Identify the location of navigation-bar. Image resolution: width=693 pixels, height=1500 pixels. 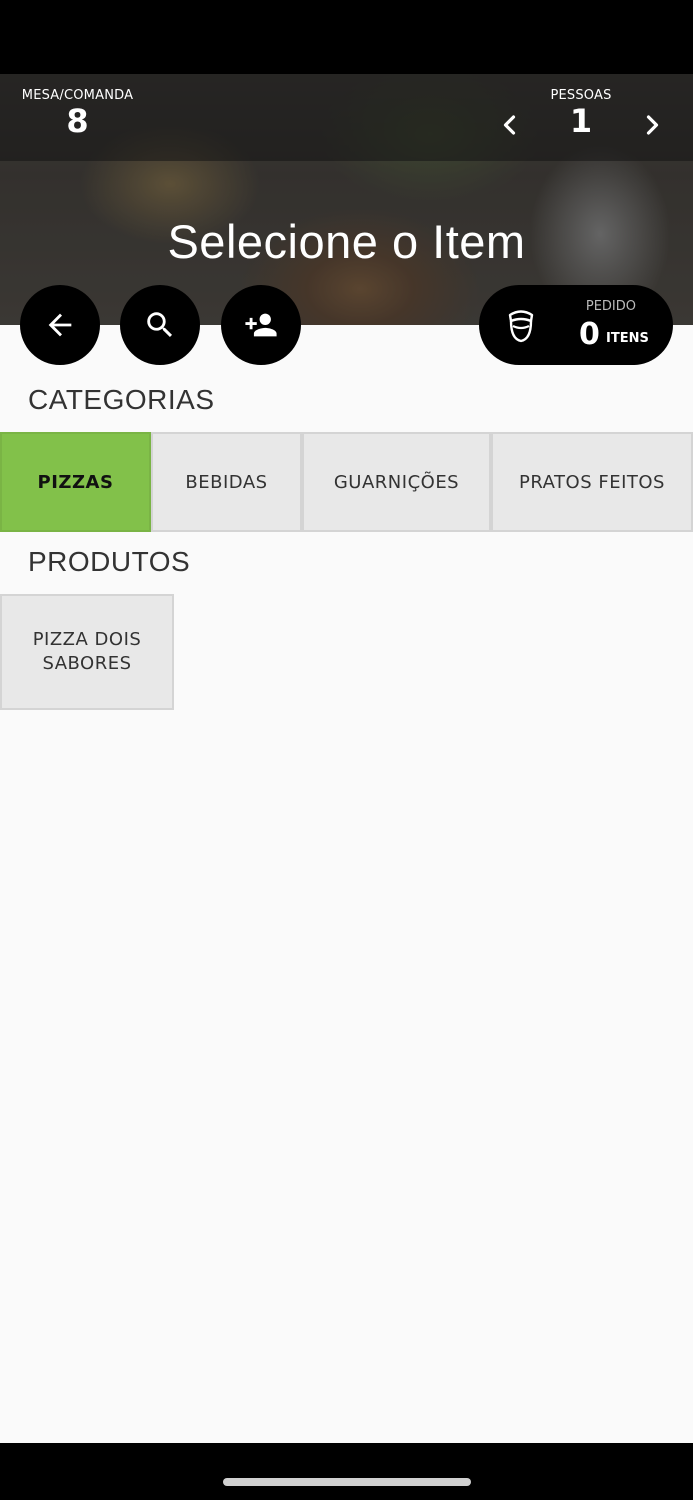
(346, 1471).